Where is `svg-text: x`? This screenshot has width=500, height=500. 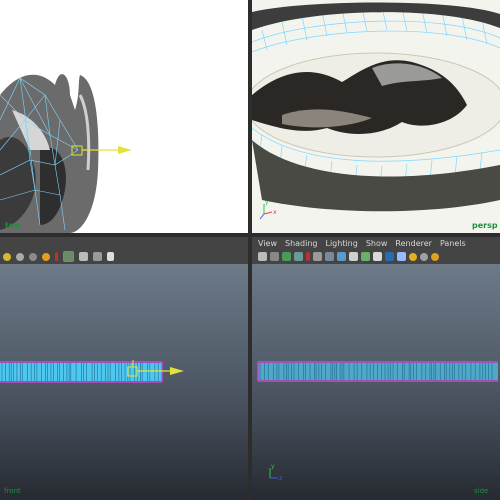 svg-text: x is located at coordinates (275, 212).